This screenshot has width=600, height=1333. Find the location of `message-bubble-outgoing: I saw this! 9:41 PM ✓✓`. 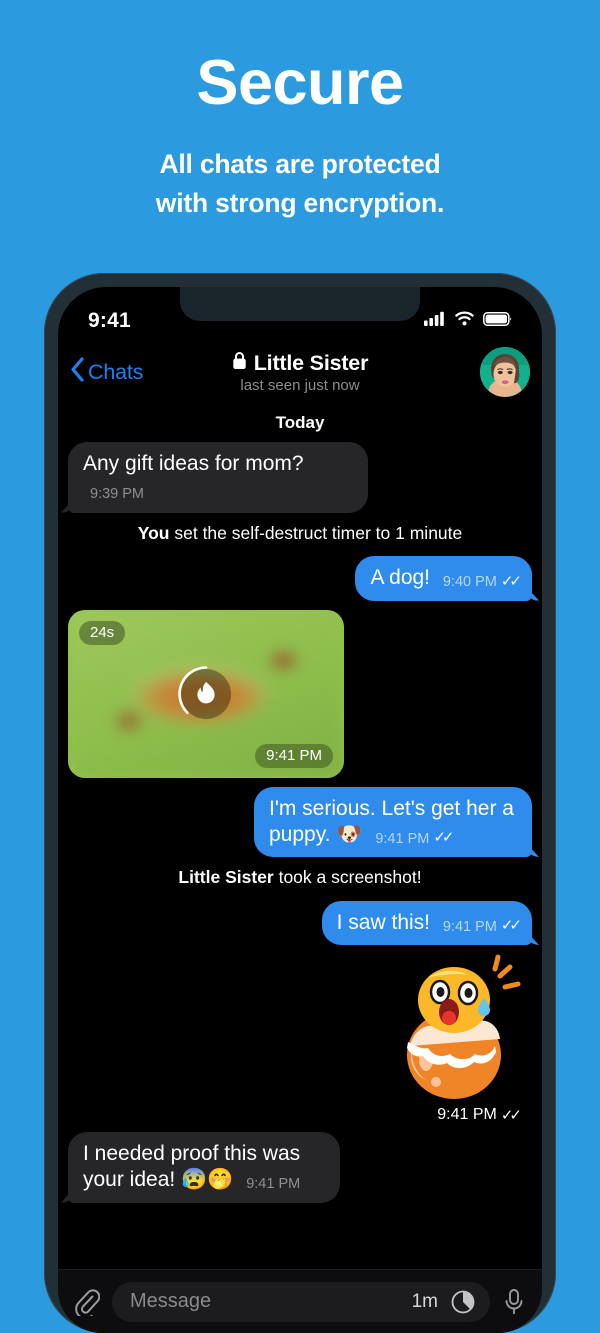

message-bubble-outgoing: I saw this! 9:41 PM ✓✓ is located at coordinates (426, 922).